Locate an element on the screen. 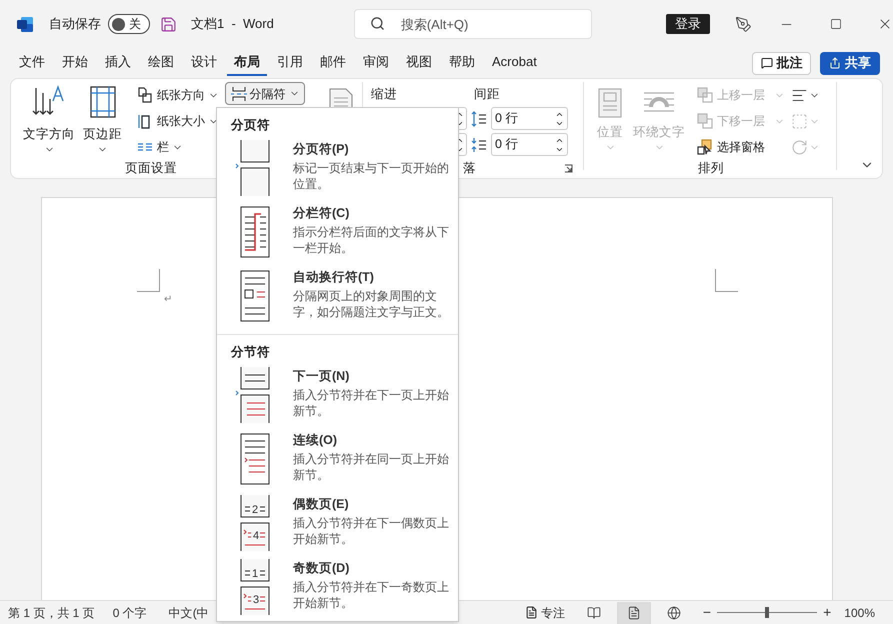 This screenshot has height=624, width=893. group-label: 排列 is located at coordinates (711, 169).